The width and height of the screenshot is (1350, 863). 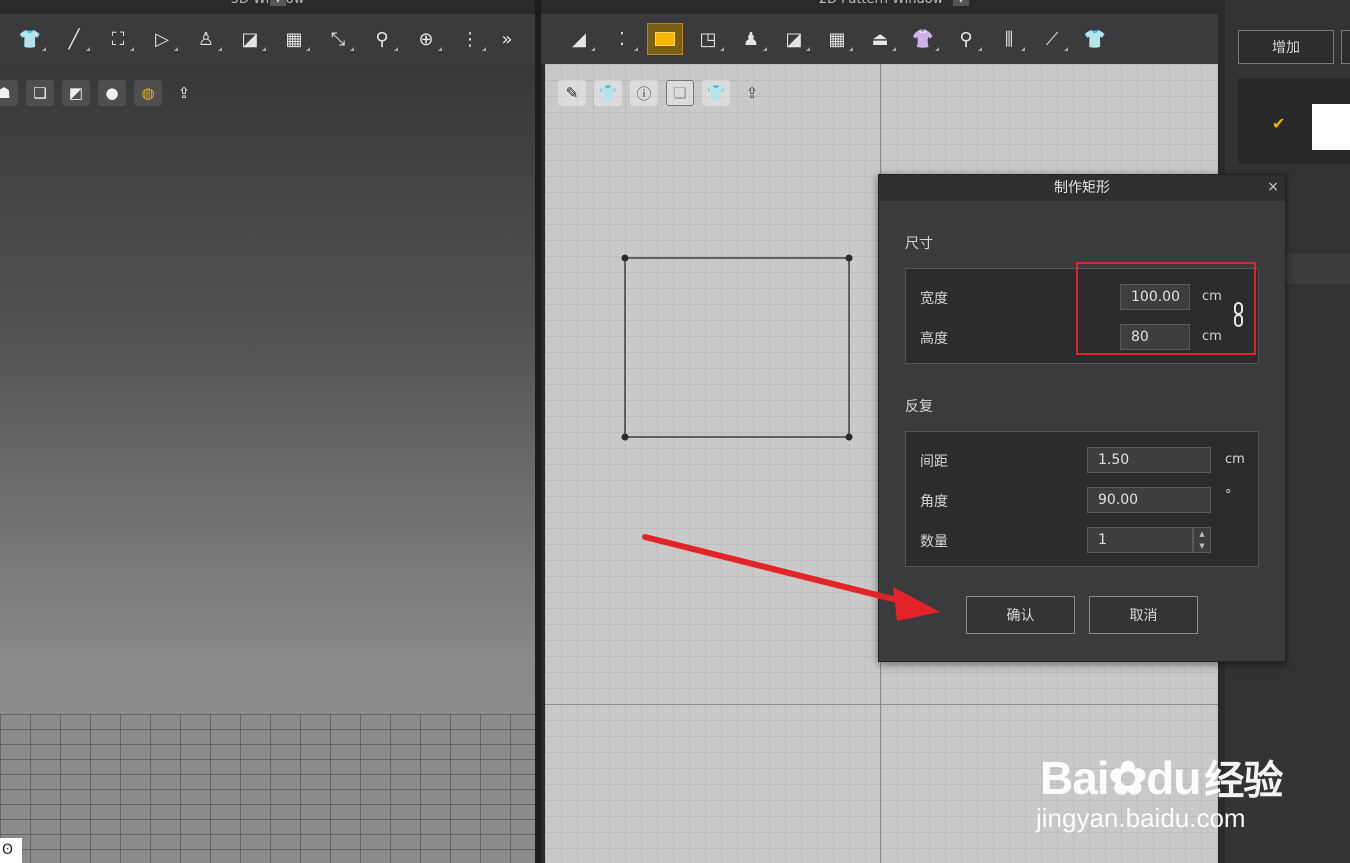 What do you see at coordinates (934, 462) in the screenshot?
I see `spacing-label: 间距` at bounding box center [934, 462].